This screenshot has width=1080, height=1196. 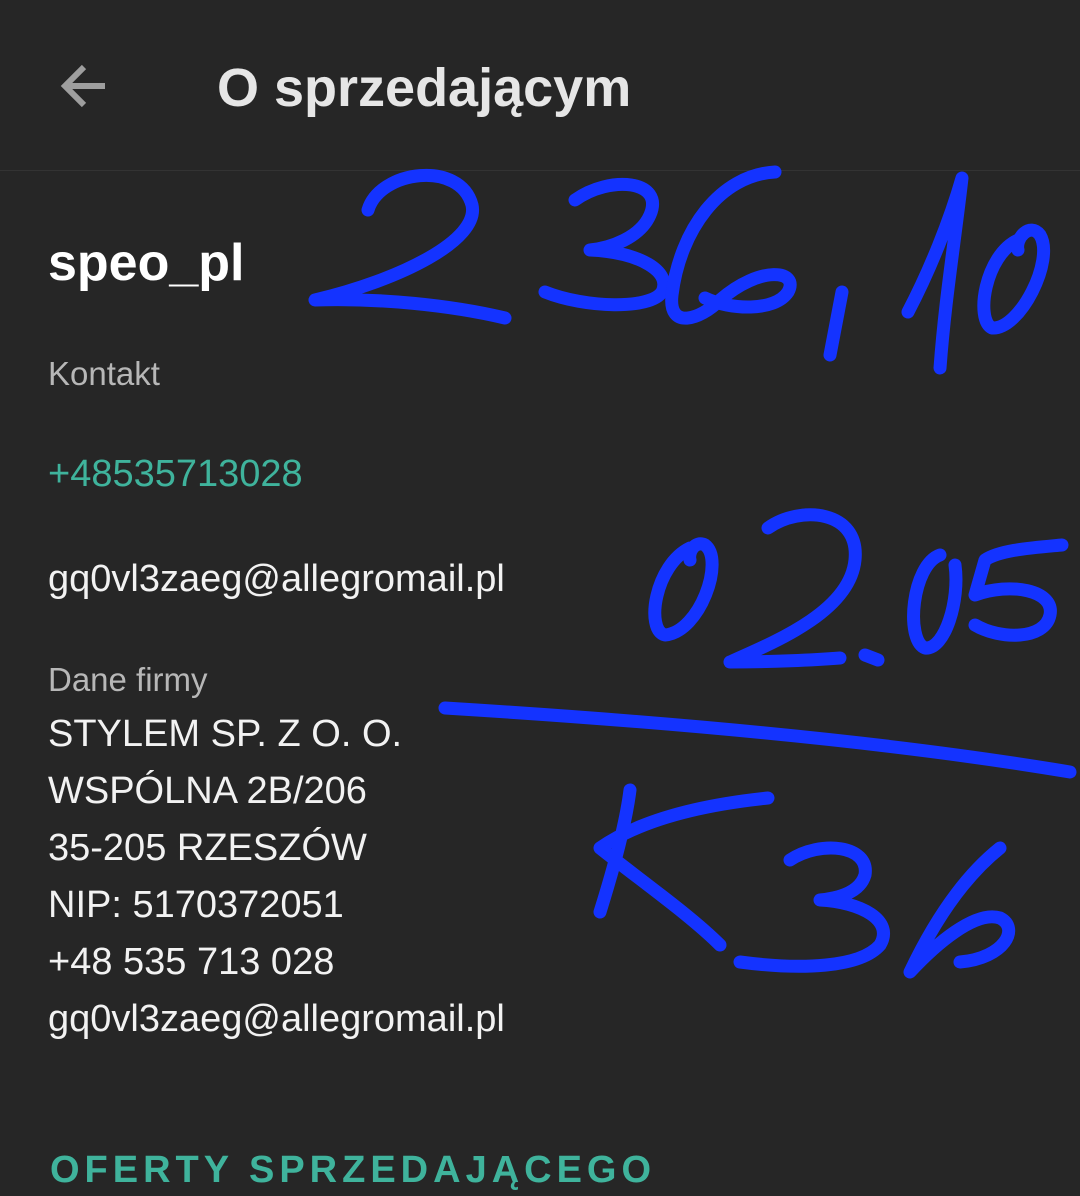 What do you see at coordinates (146, 263) in the screenshot?
I see `seller-name: speo_pl` at bounding box center [146, 263].